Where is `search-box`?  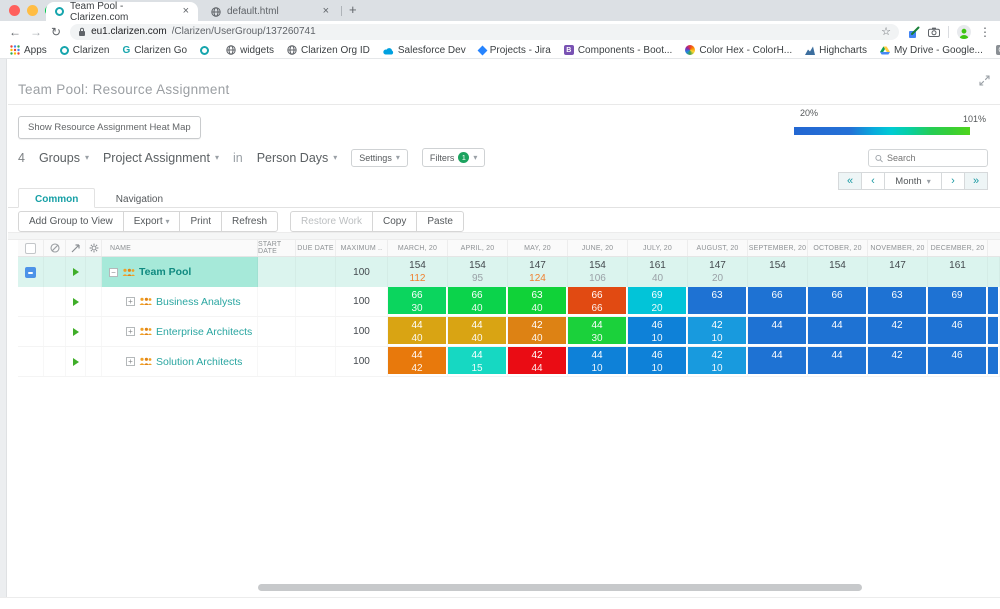
search-box is located at coordinates (928, 158).